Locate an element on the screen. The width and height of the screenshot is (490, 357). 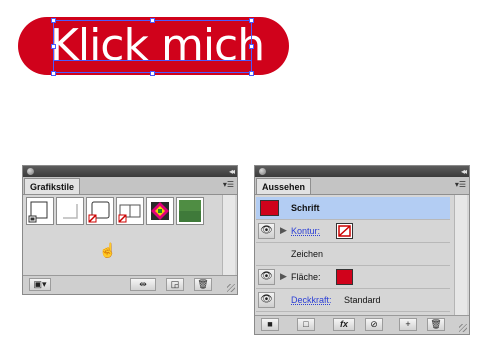
add-effect-icon: fx is located at coordinates (344, 324).